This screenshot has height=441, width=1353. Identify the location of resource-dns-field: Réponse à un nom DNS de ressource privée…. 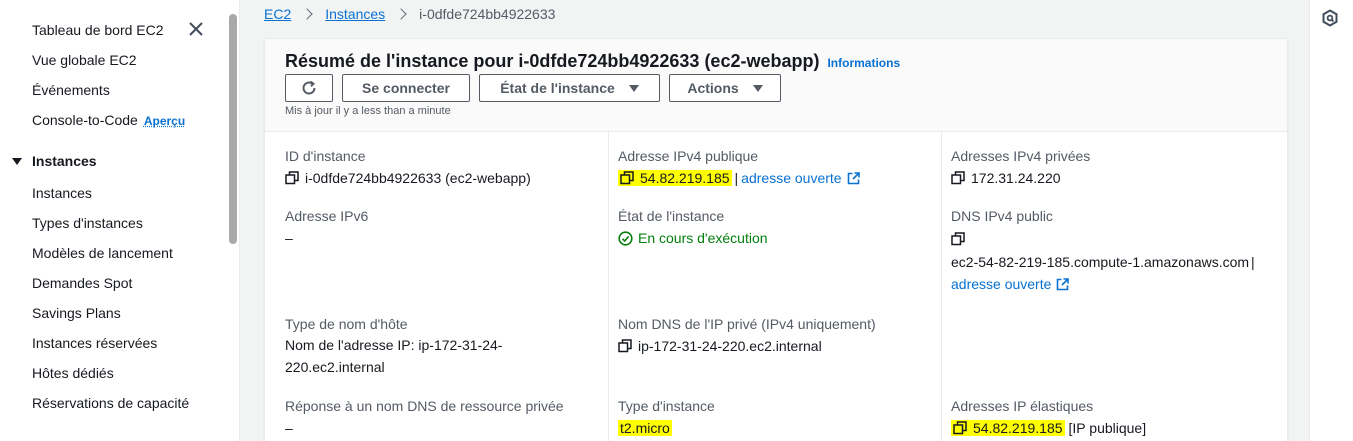
(424, 417).